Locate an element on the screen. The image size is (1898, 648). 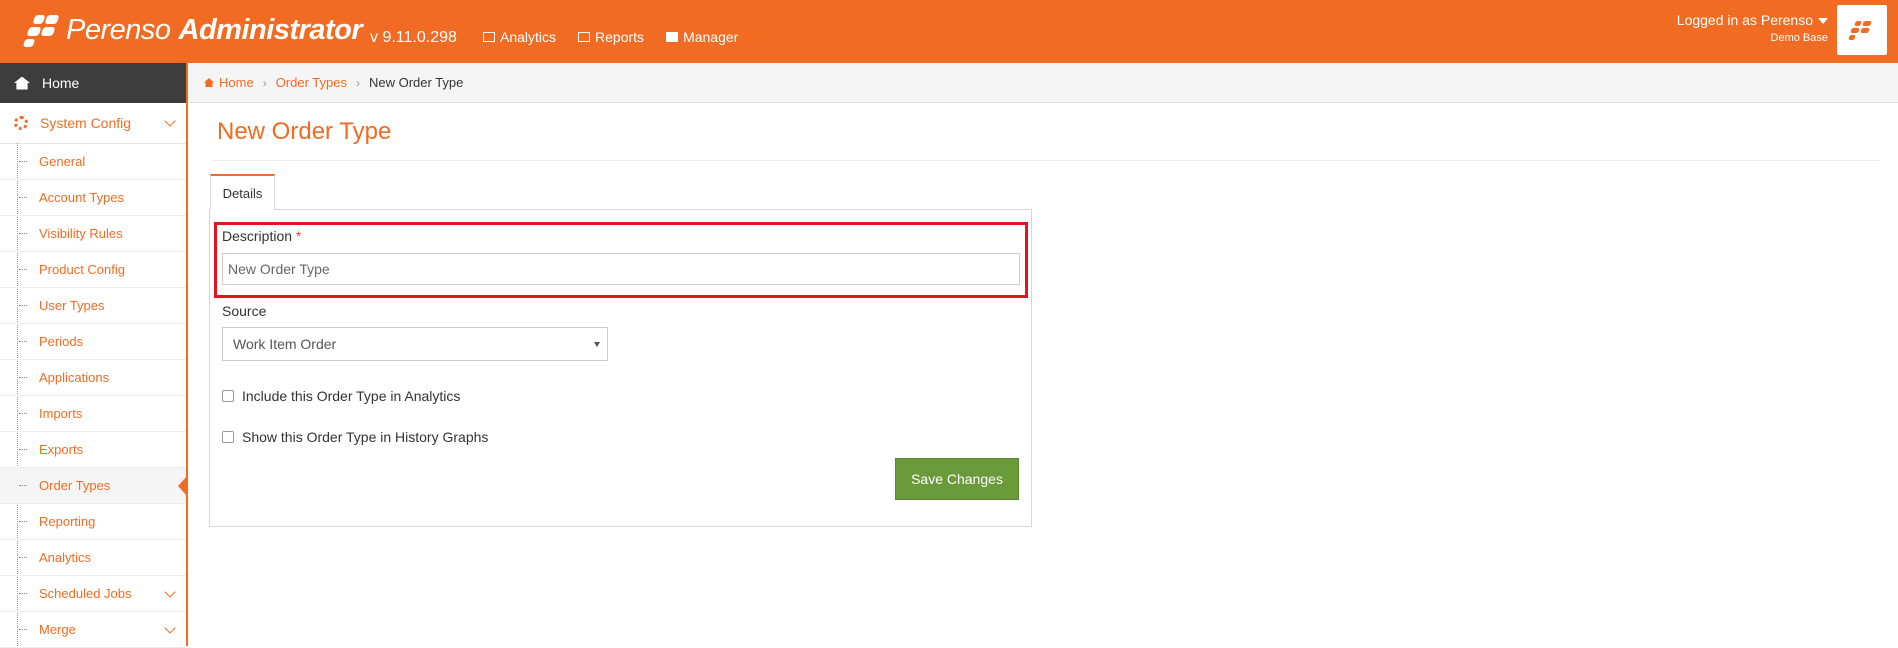
nav-analytics: Analytics is located at coordinates (519, 37).